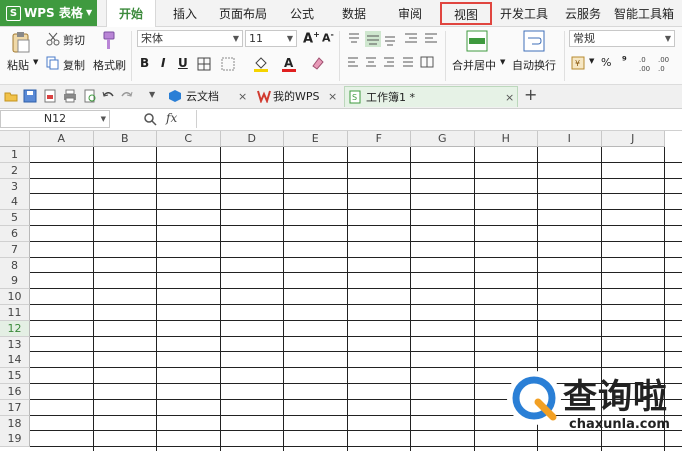  What do you see at coordinates (252, 139) in the screenshot?
I see `column-header: D` at bounding box center [252, 139].